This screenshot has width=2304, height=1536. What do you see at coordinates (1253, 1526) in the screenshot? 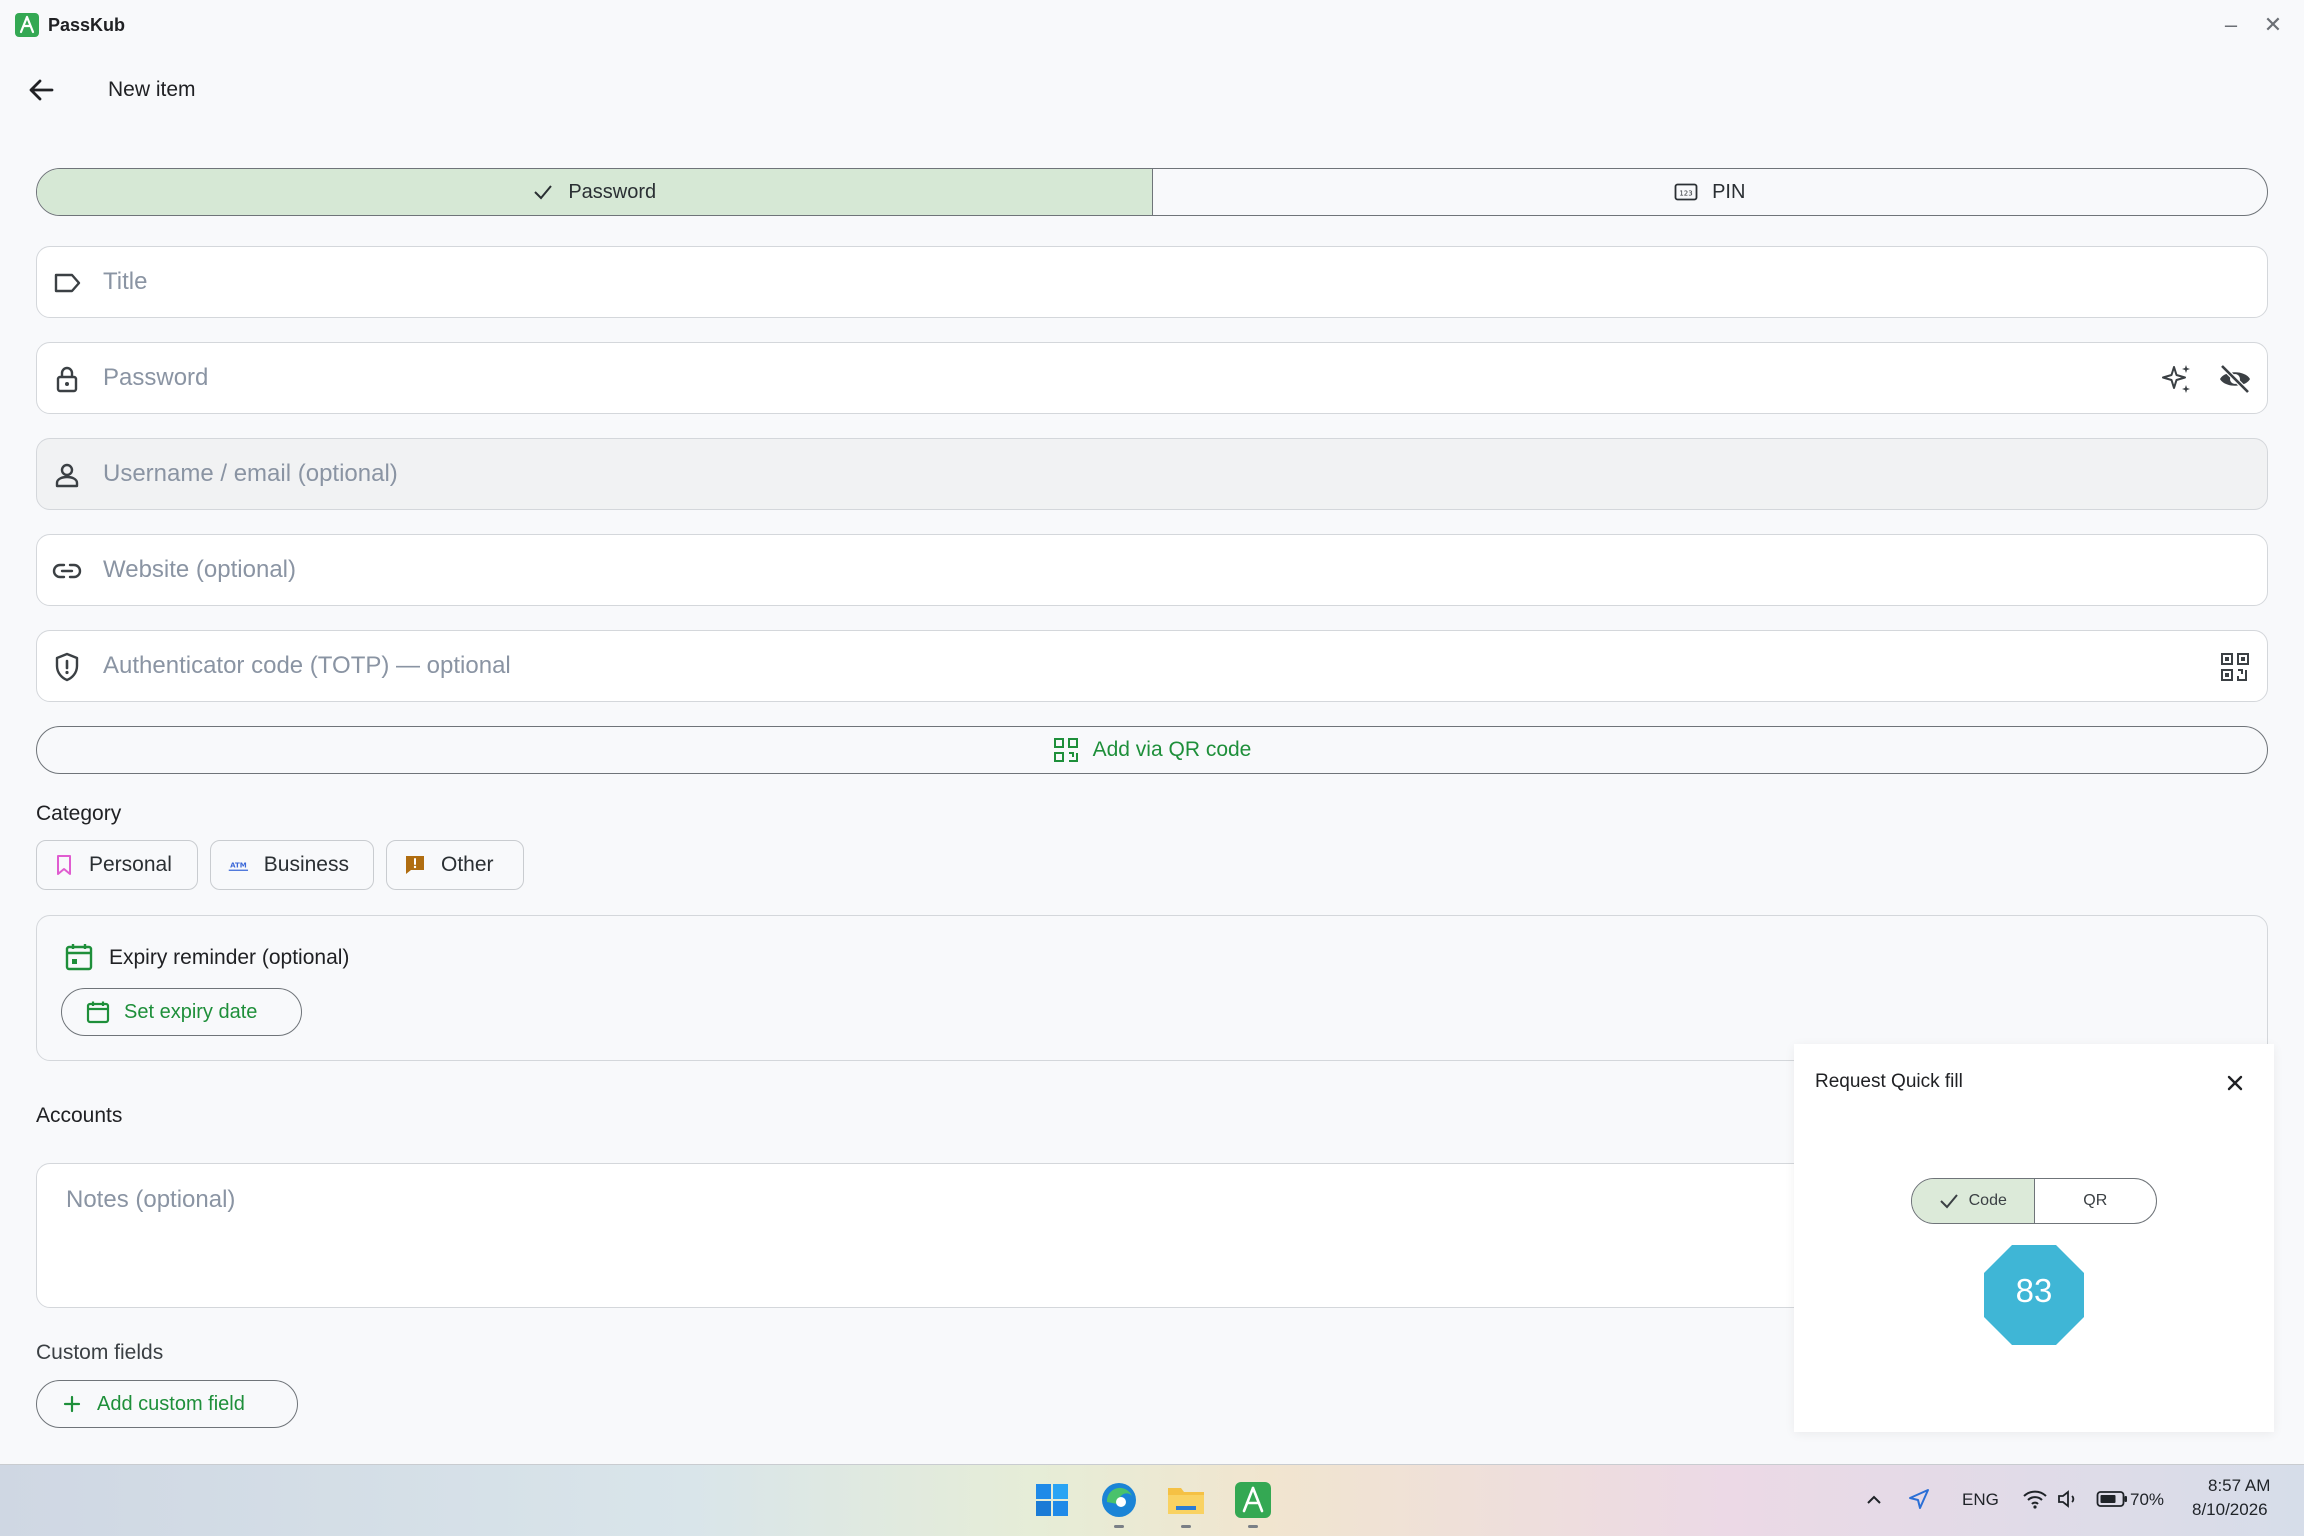
I see `passkub-running-indicator` at bounding box center [1253, 1526].